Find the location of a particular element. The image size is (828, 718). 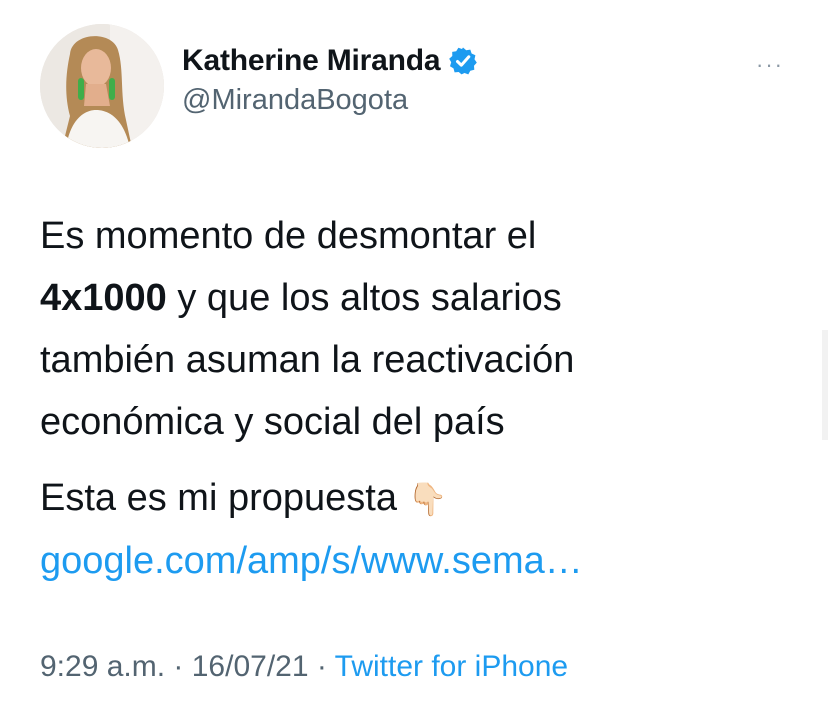

author-block: Katherine Miranda @MirandaBogota is located at coordinates (330, 80).